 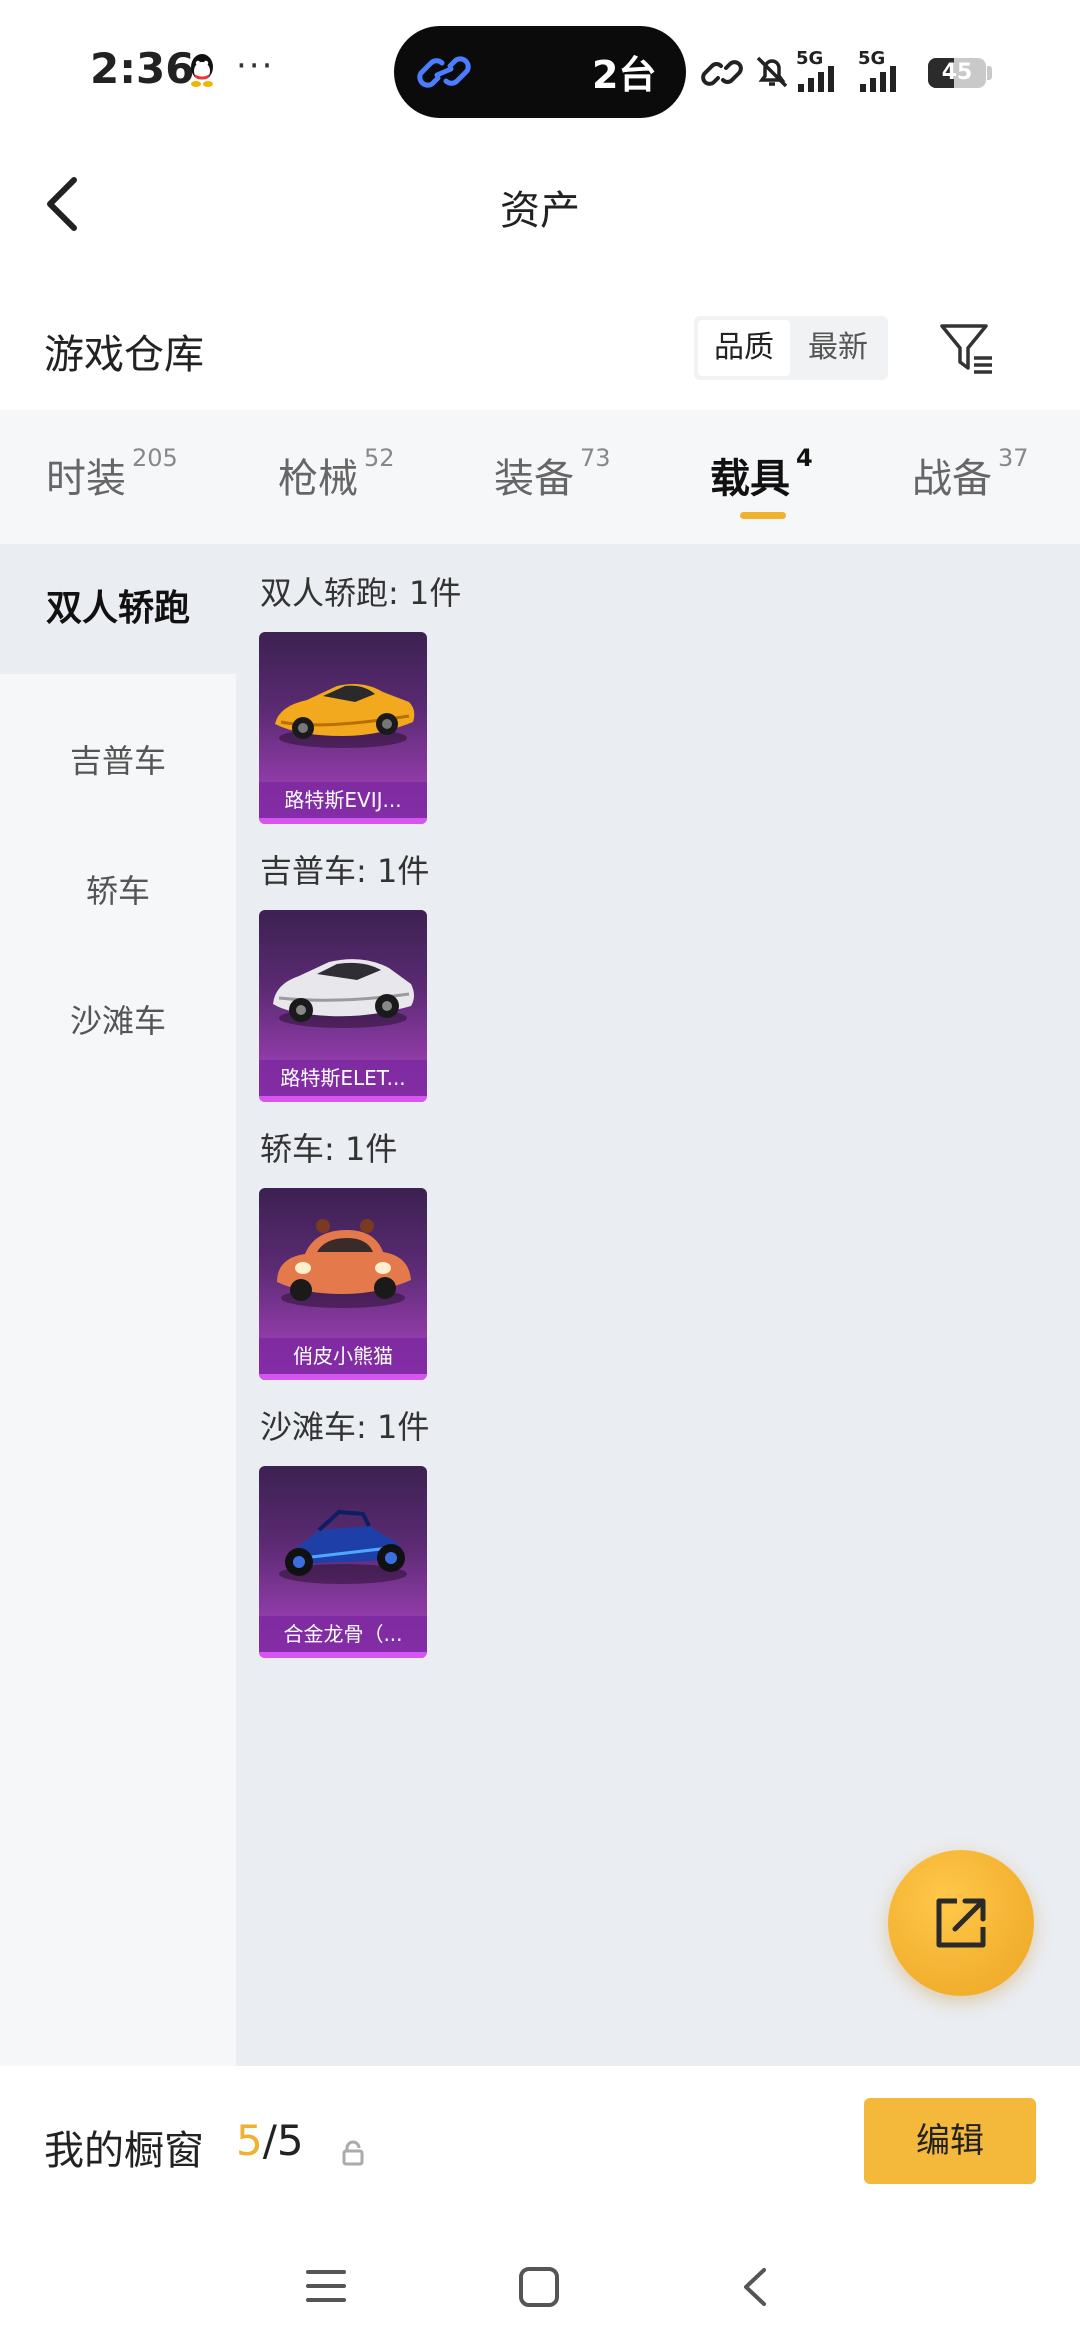 What do you see at coordinates (249, 2140) in the screenshot?
I see `showcase-current: 5` at bounding box center [249, 2140].